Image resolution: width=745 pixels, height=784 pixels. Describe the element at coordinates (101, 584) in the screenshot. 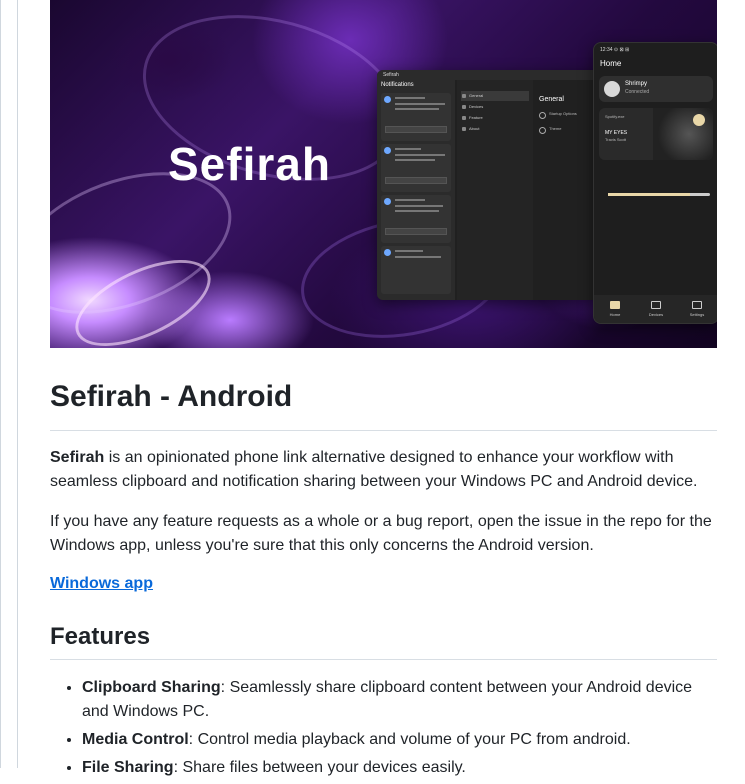

I see `windows-app-link: Windows app` at that location.